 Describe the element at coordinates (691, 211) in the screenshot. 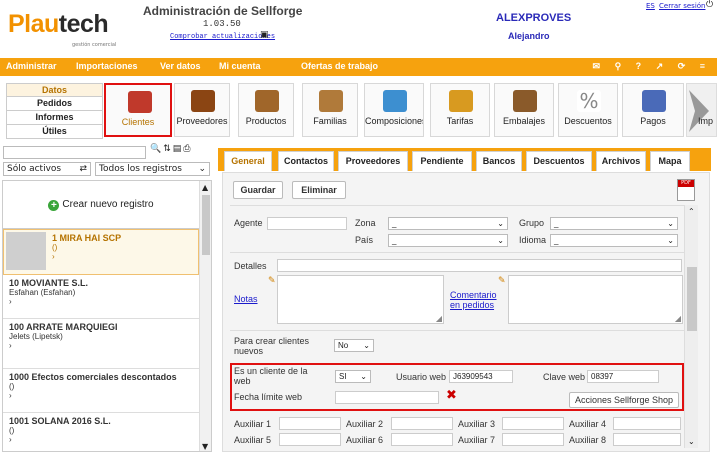

I see `scroll-up-icon: ⌃` at that location.